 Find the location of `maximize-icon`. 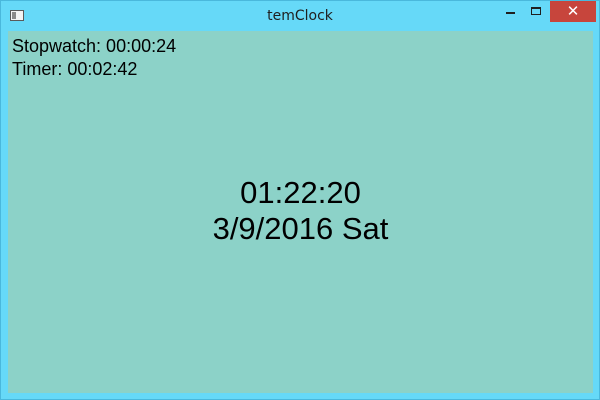

maximize-icon is located at coordinates (536, 11).